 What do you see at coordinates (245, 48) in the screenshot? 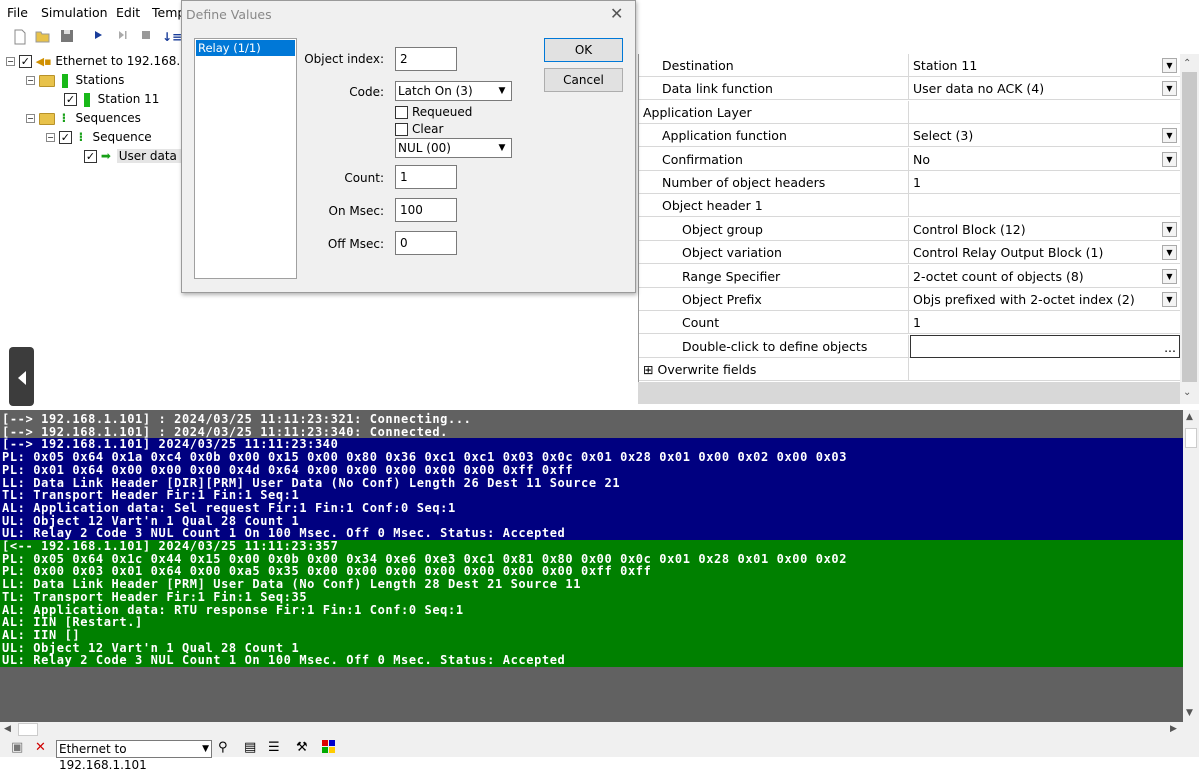
I see `list-item-relay: Relay (1/1)` at bounding box center [245, 48].